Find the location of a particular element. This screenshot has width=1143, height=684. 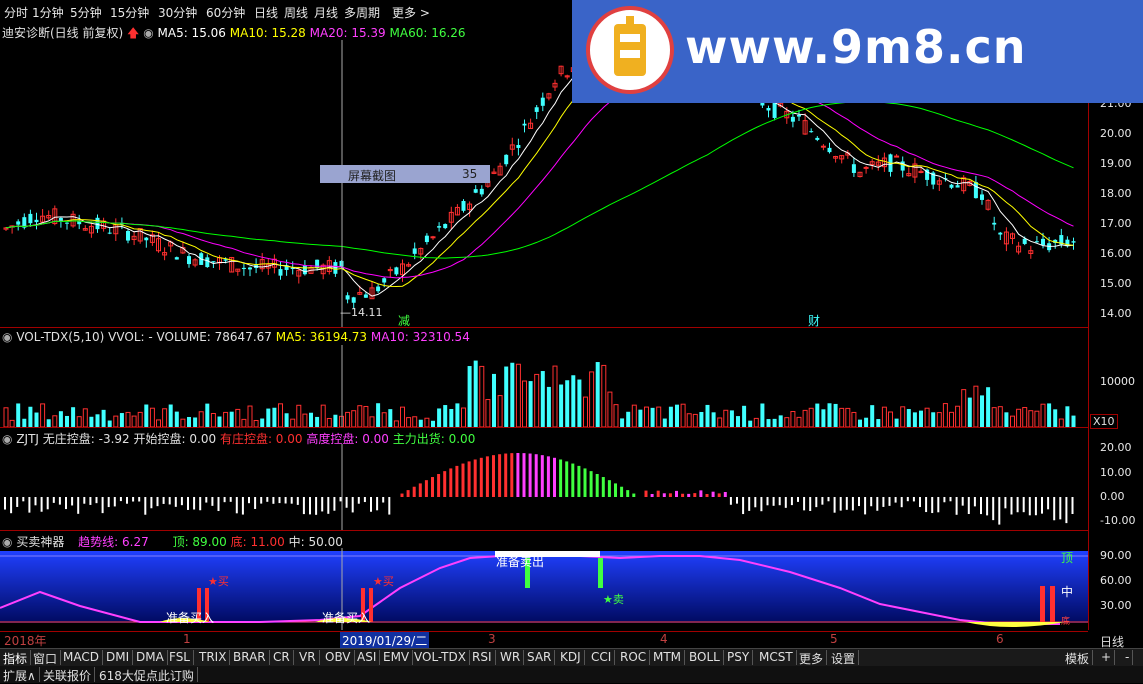

event-marker-jian: 减 is located at coordinates (404, 320).